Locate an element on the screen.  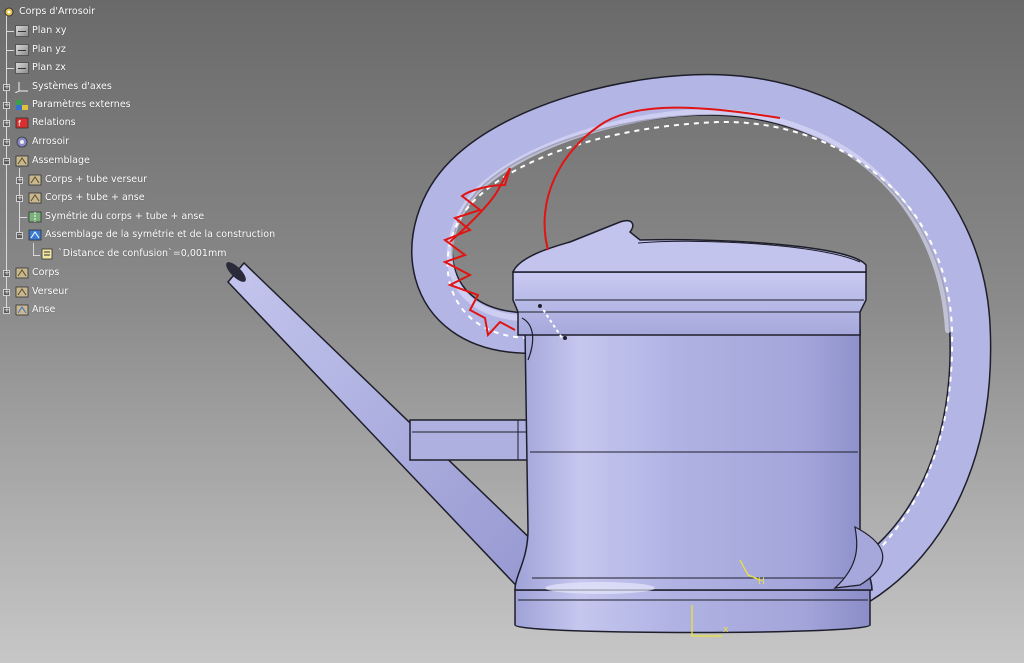
tree-item-symetrie: Symétrie du corps + tube + anse is located at coordinates (116, 217).